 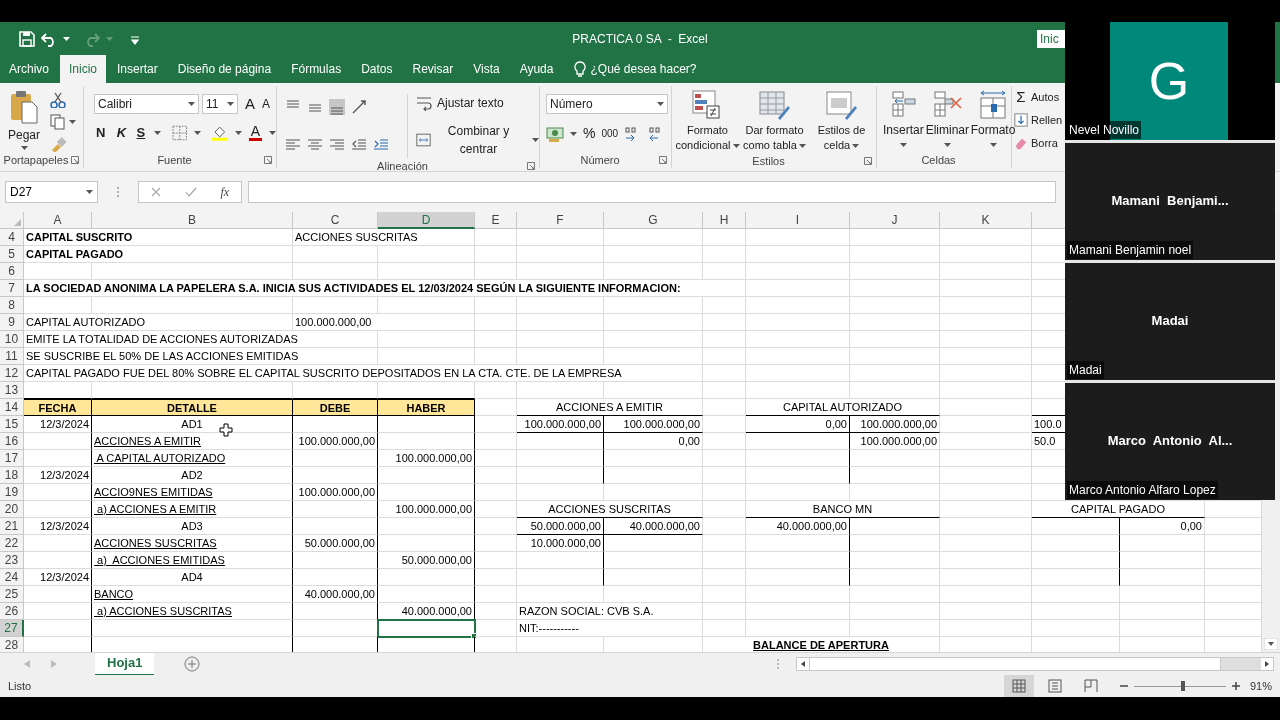 What do you see at coordinates (125, 664) in the screenshot?
I see `sheet-tab: Hoja1` at bounding box center [125, 664].